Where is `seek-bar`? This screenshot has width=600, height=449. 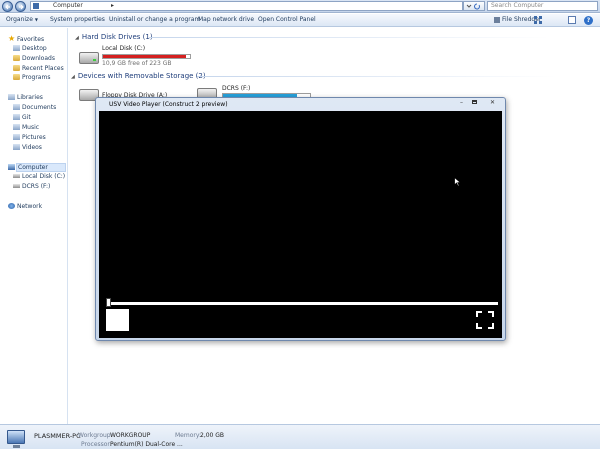 seek-bar is located at coordinates (302, 303).